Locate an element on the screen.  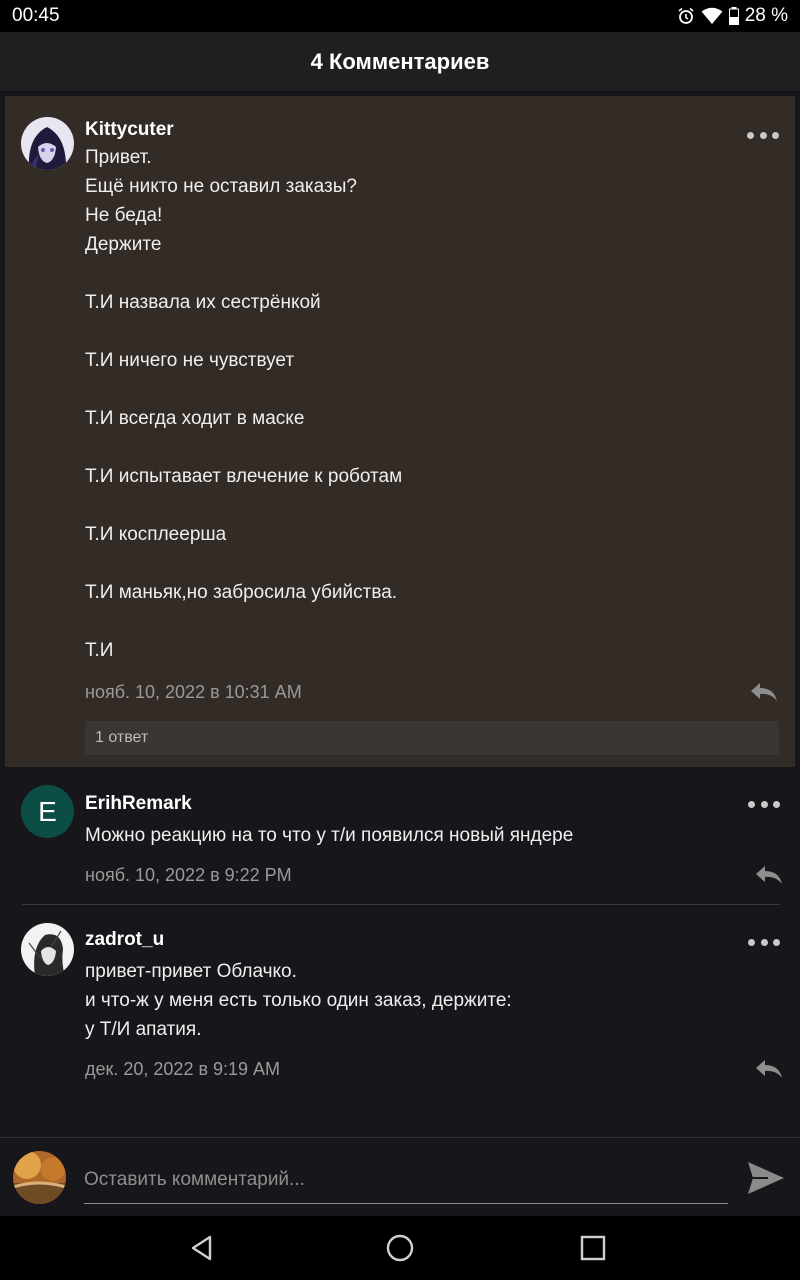
status-icons: 28 % is located at coordinates (732, 16).